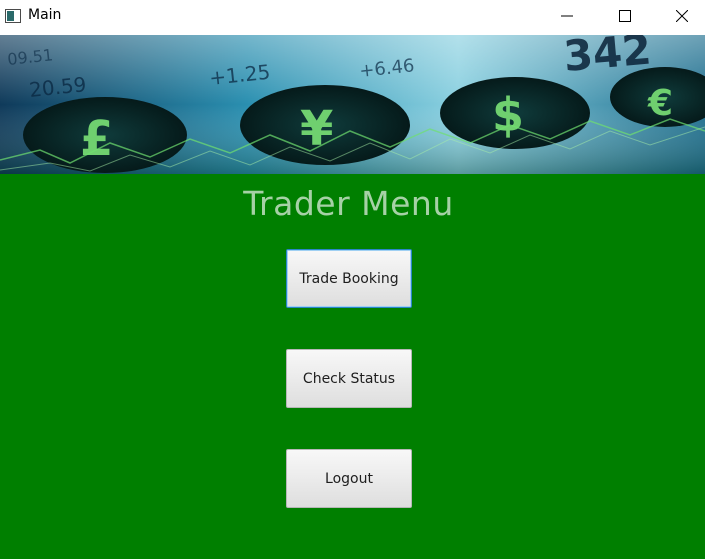 The image size is (705, 559). I want to click on maximize-icon, so click(625, 16).